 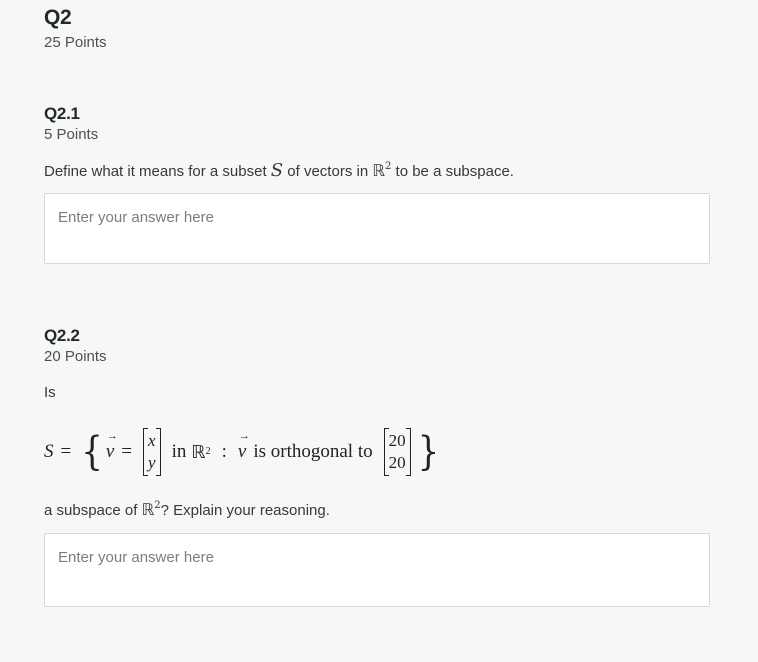 I want to click on colon: :, so click(x=224, y=451).